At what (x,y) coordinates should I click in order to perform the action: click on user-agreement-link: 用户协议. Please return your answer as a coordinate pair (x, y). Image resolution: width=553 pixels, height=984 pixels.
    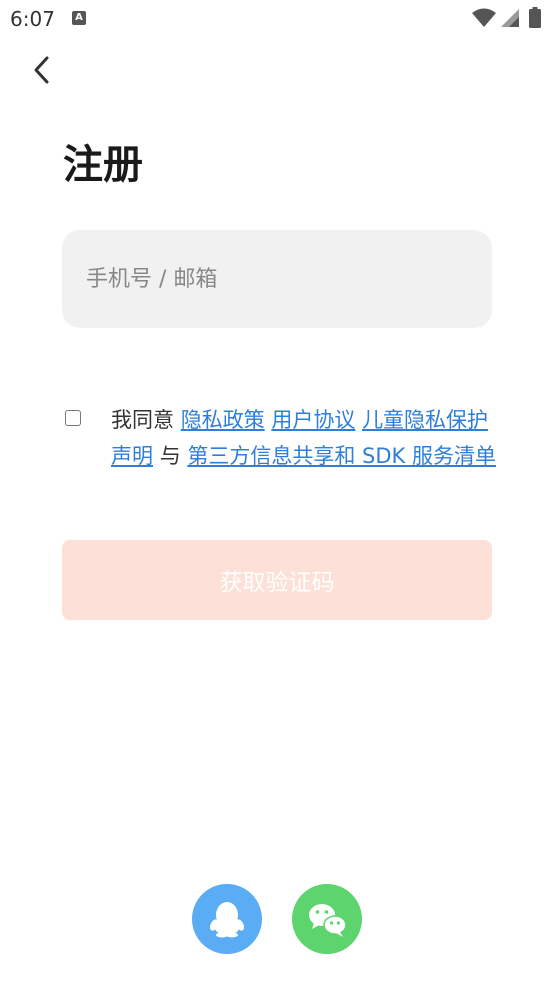
    Looking at the image, I should click on (313, 420).